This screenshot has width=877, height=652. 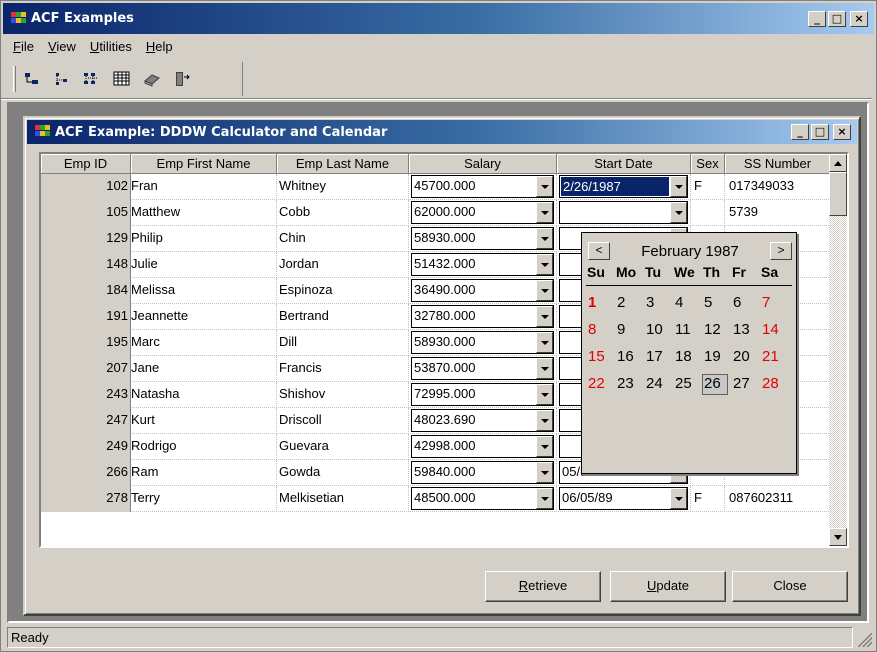 I want to click on salary-value: 62000.000, so click(x=474, y=212).